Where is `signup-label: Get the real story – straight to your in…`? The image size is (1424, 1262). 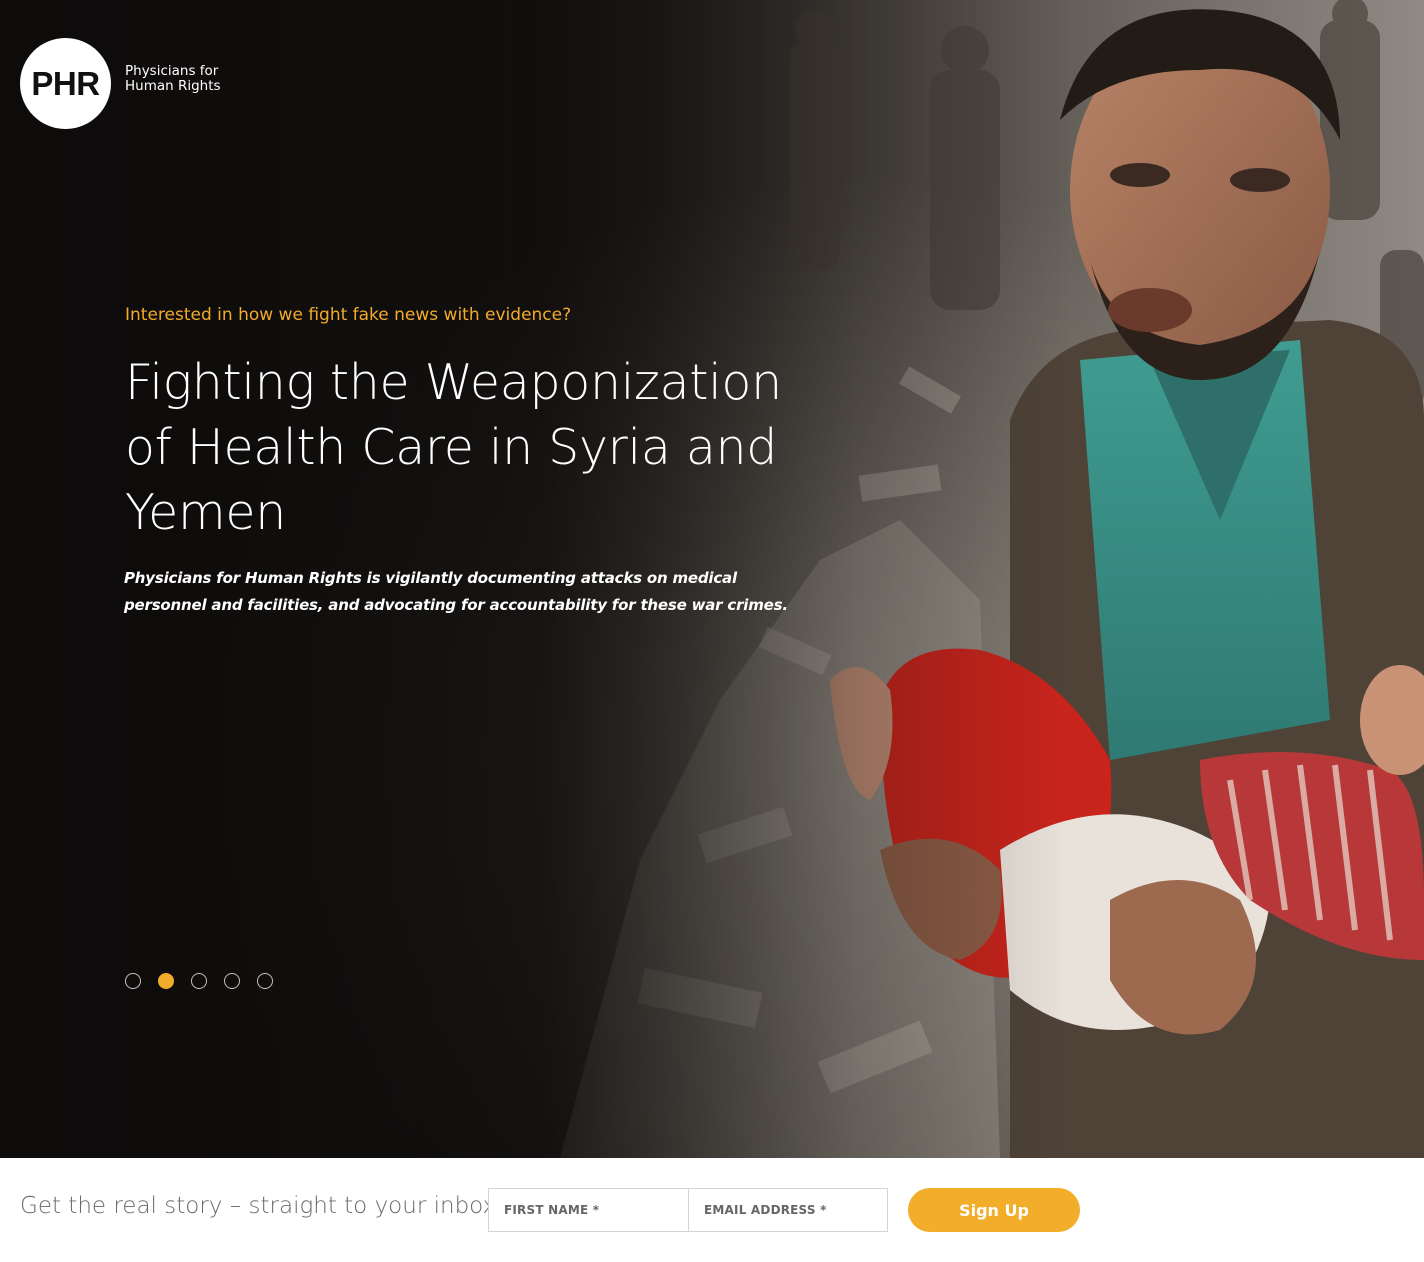 signup-label: Get the real story – straight to your in… is located at coordinates (262, 1206).